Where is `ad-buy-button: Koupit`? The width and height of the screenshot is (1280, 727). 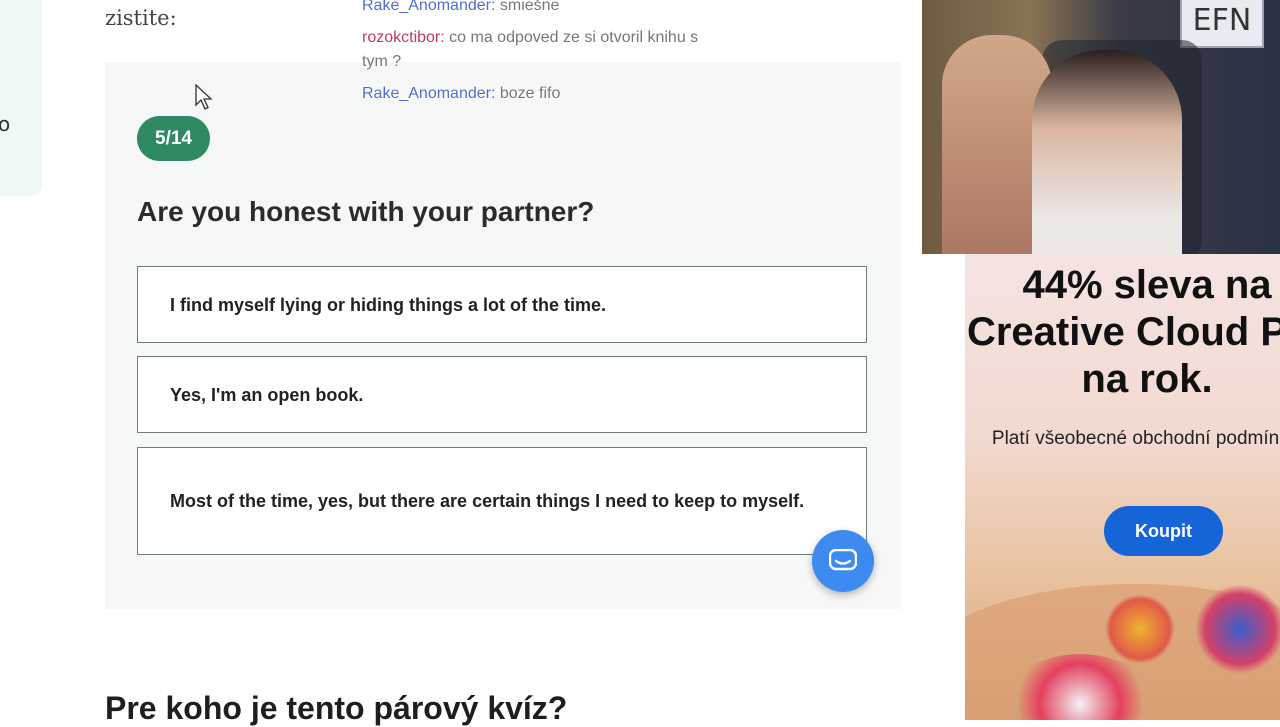
ad-buy-button: Koupit is located at coordinates (1163, 531).